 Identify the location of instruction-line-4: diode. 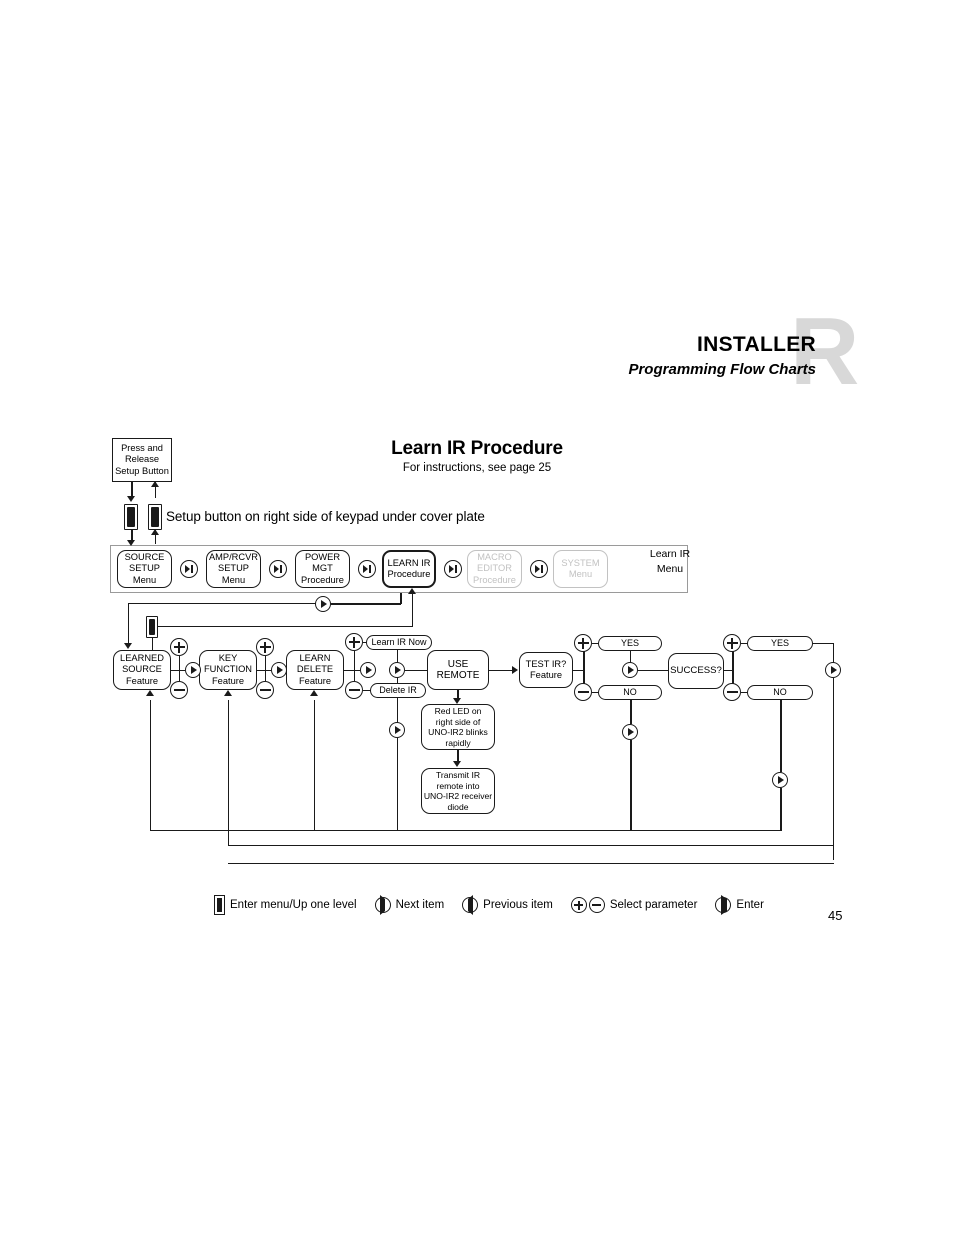
(458, 806).